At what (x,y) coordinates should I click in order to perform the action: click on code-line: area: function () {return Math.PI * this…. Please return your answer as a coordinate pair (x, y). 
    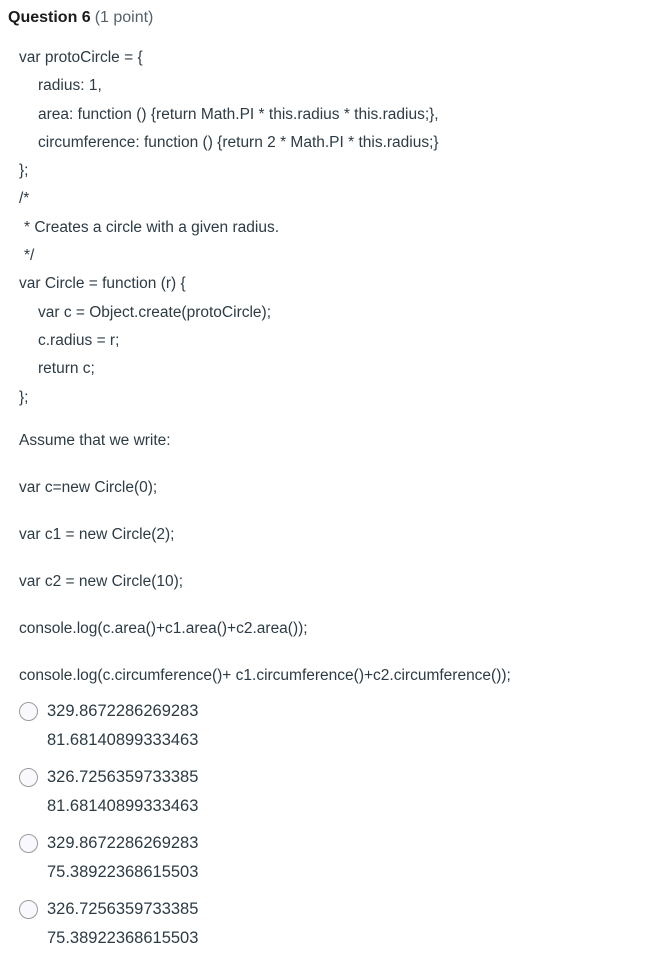
    Looking at the image, I should click on (238, 114).